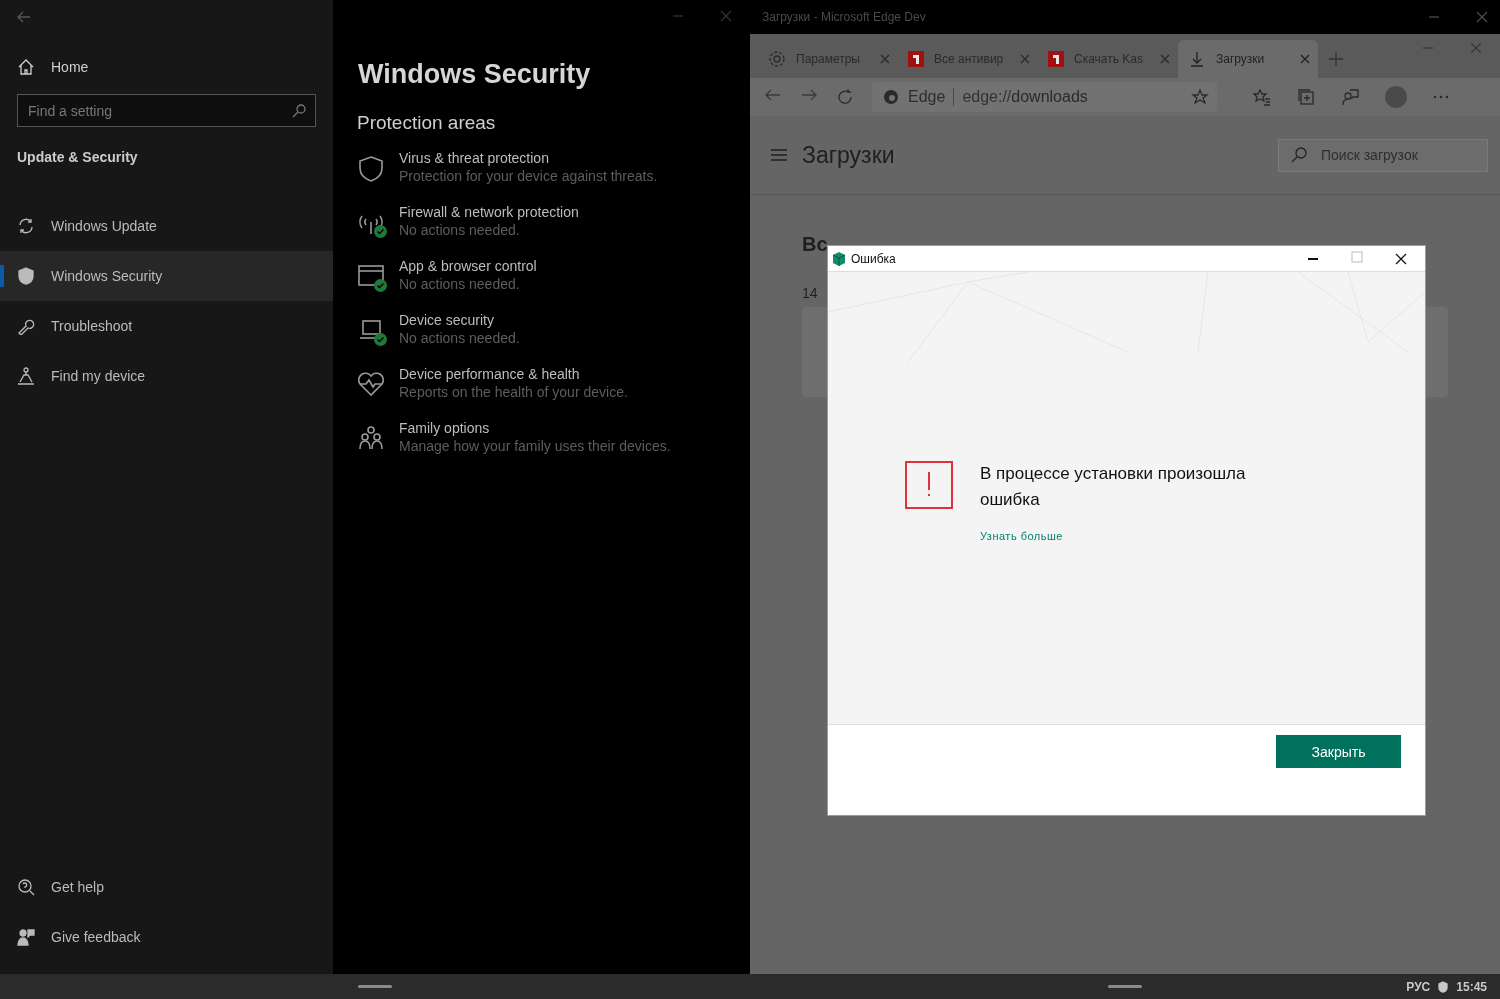 The height and width of the screenshot is (999, 1500). I want to click on home-link: Home, so click(166, 62).